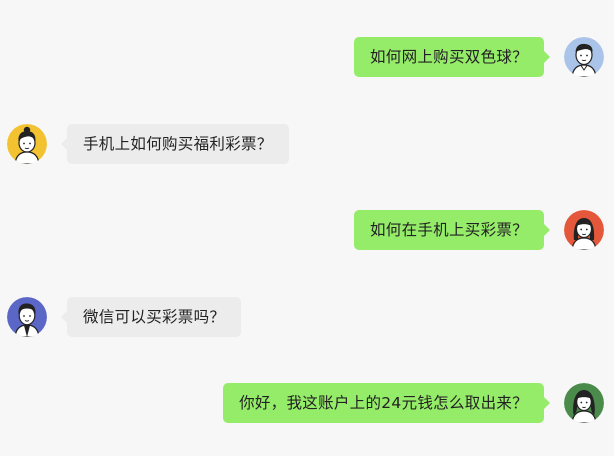 The height and width of the screenshot is (456, 614). What do you see at coordinates (151, 317) in the screenshot?
I see `received-message-bubble: 微信可以买彩票吗？` at bounding box center [151, 317].